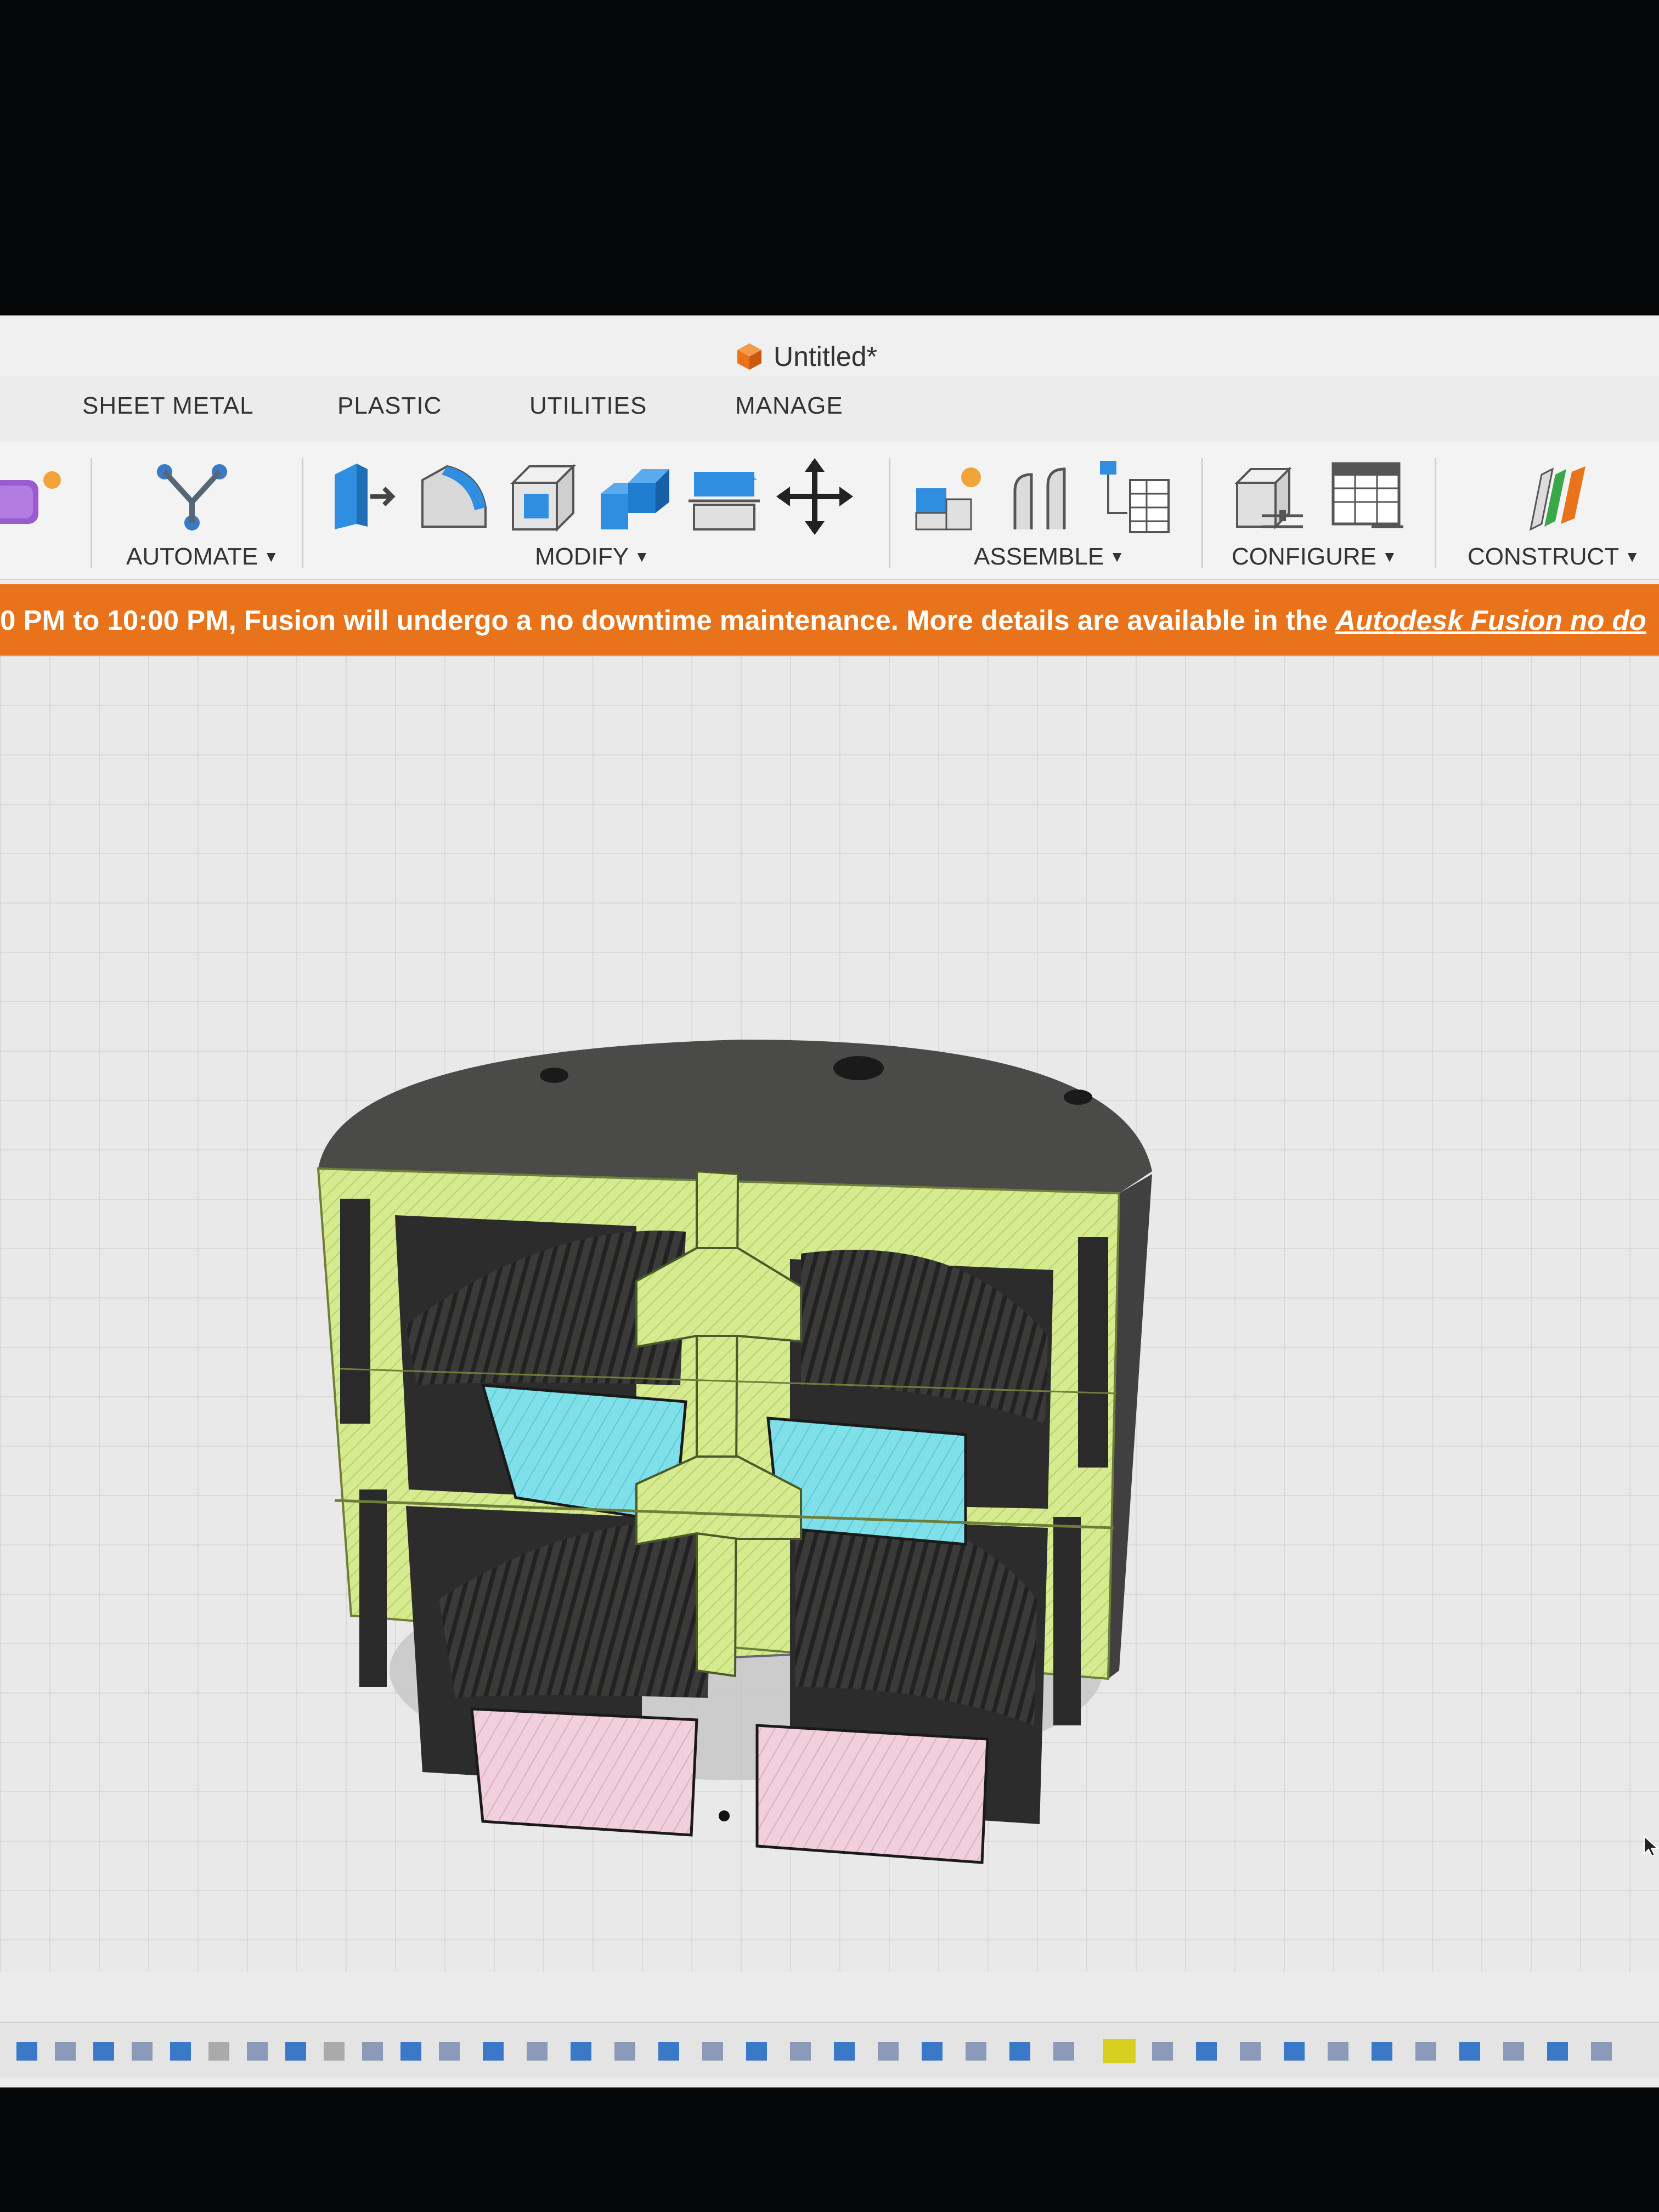 The width and height of the screenshot is (1659, 2212). I want to click on fusion-cube-icon, so click(749, 356).